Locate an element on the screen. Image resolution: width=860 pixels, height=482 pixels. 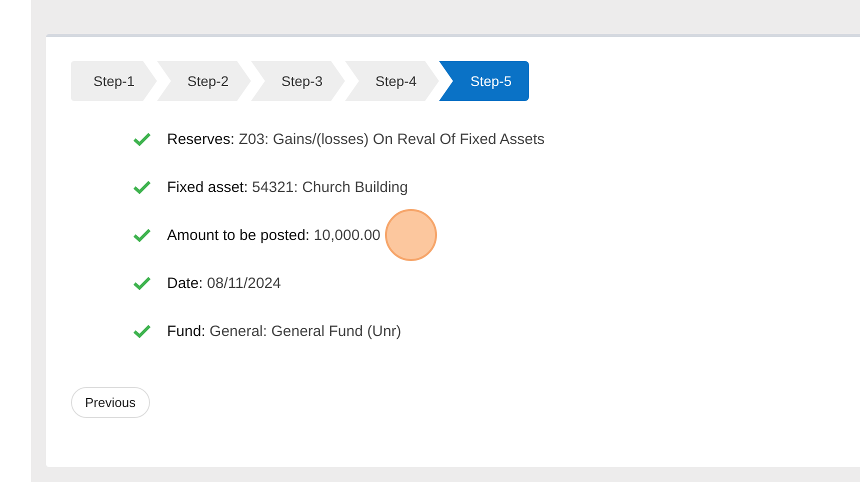
summary-text: Fixed asset: 54321: Church Building is located at coordinates (287, 187).